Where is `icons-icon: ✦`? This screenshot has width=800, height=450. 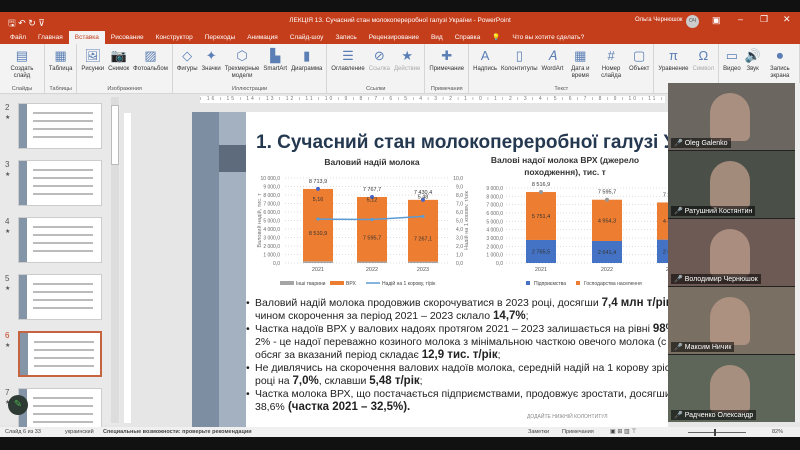 icons-icon: ✦ is located at coordinates (211, 55).